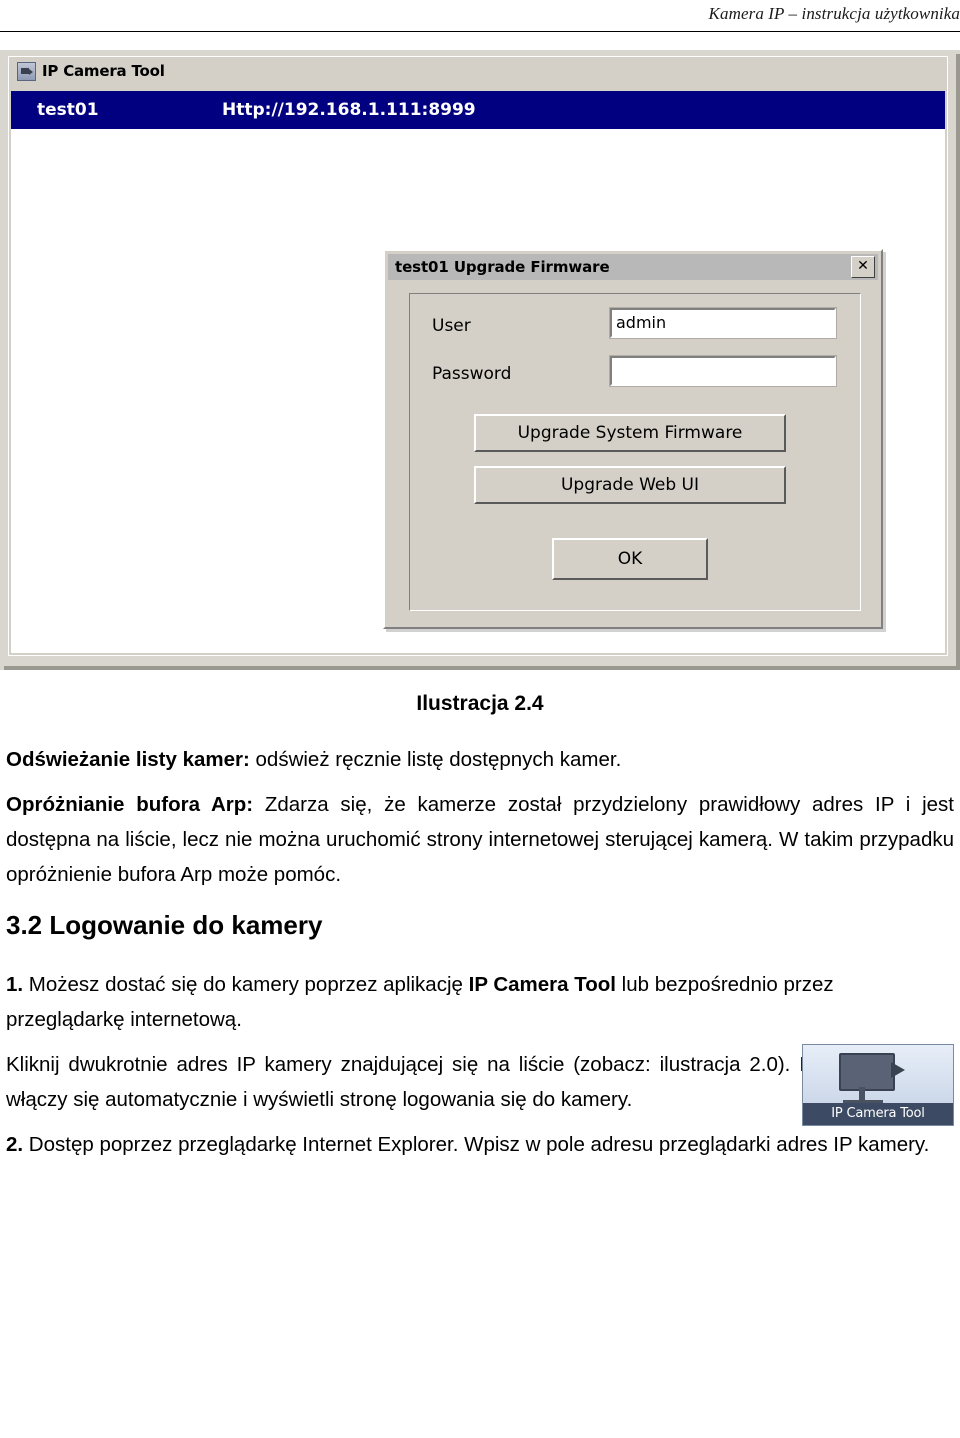 This screenshot has height=1438, width=960. What do you see at coordinates (130, 804) in the screenshot?
I see `paragraph-arp-bold: Opróżnianie bufora Arp:` at bounding box center [130, 804].